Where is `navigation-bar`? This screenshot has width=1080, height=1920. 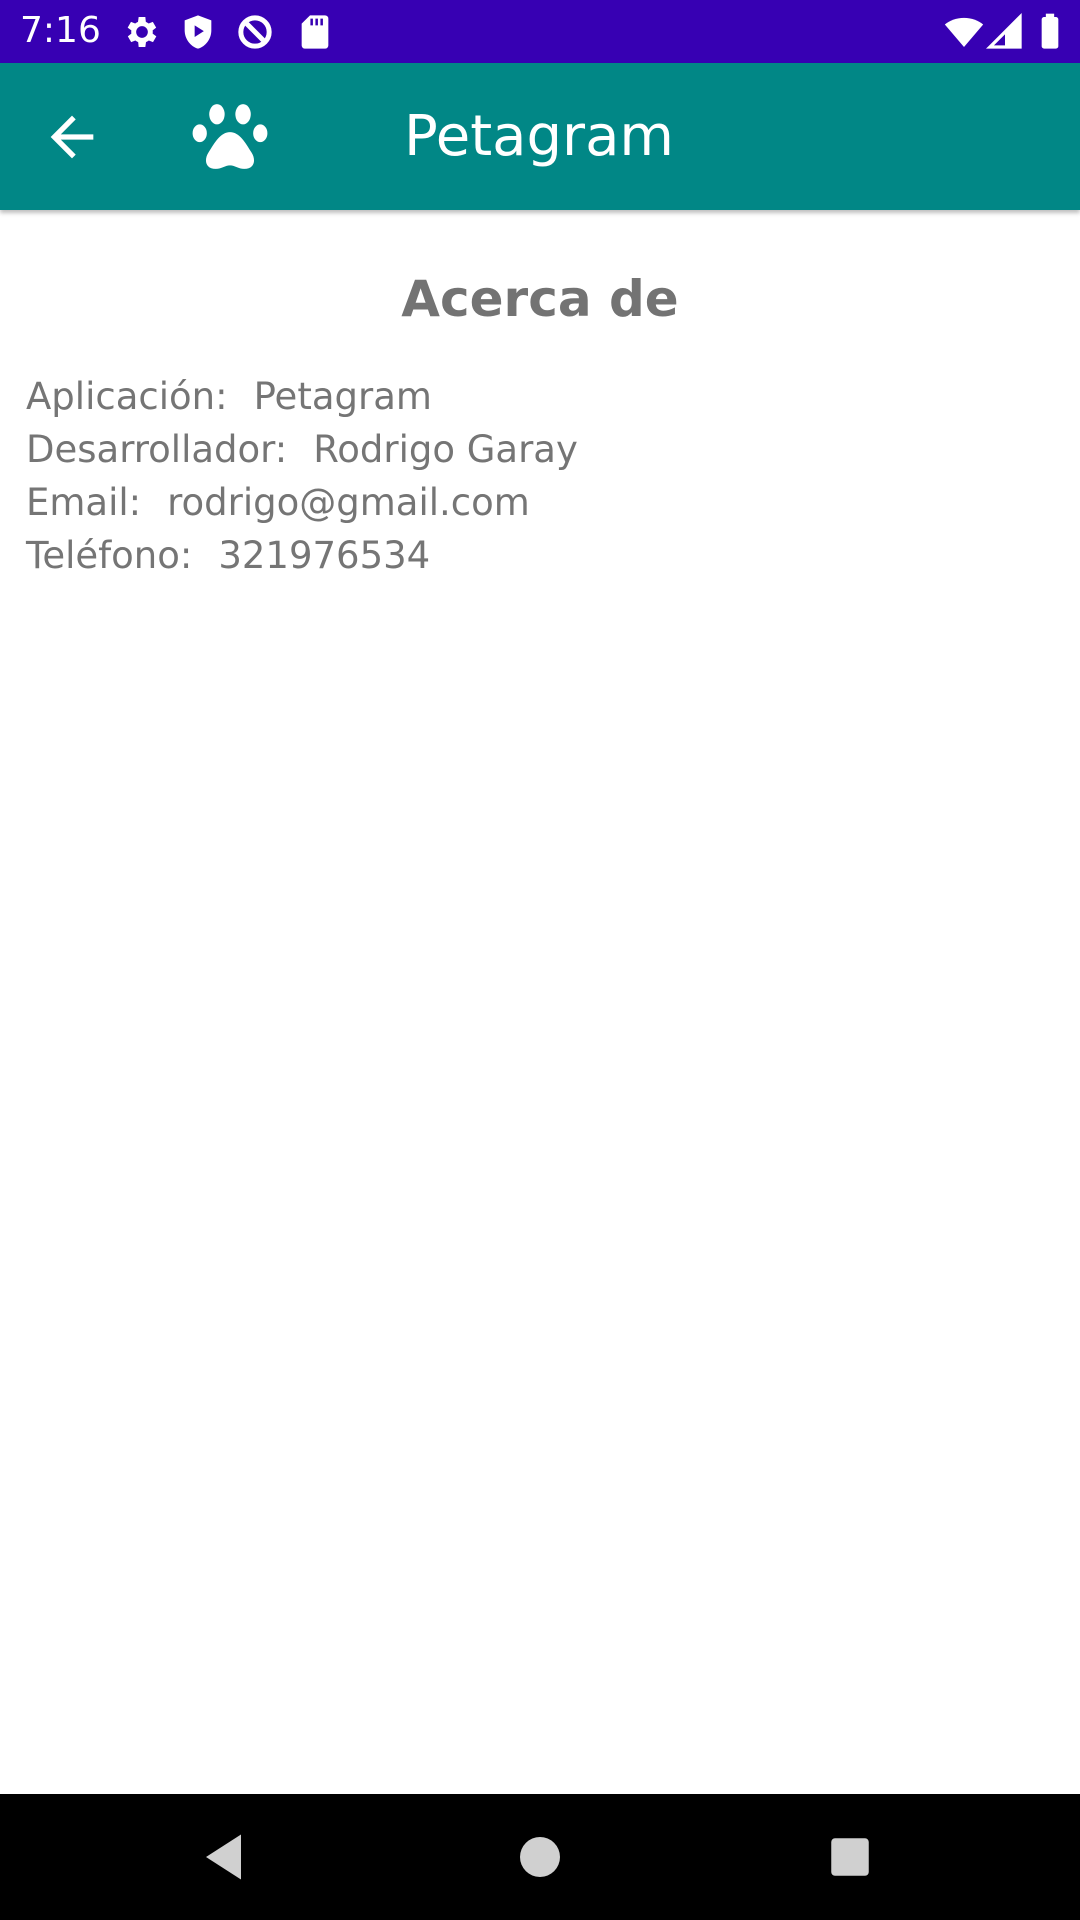 navigation-bar is located at coordinates (540, 1857).